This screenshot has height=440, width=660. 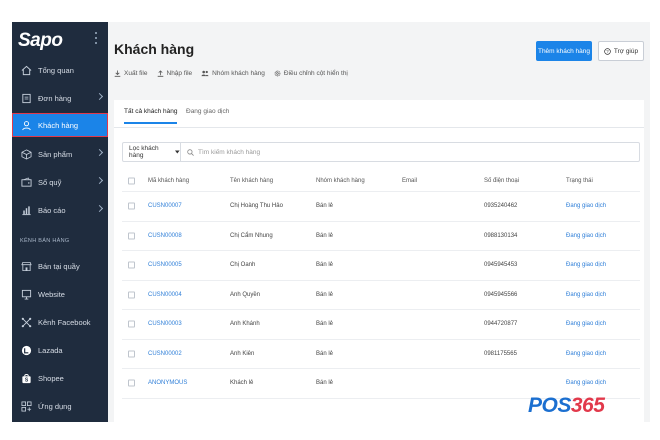 I want to click on select-all-checkbox, so click(x=131, y=180).